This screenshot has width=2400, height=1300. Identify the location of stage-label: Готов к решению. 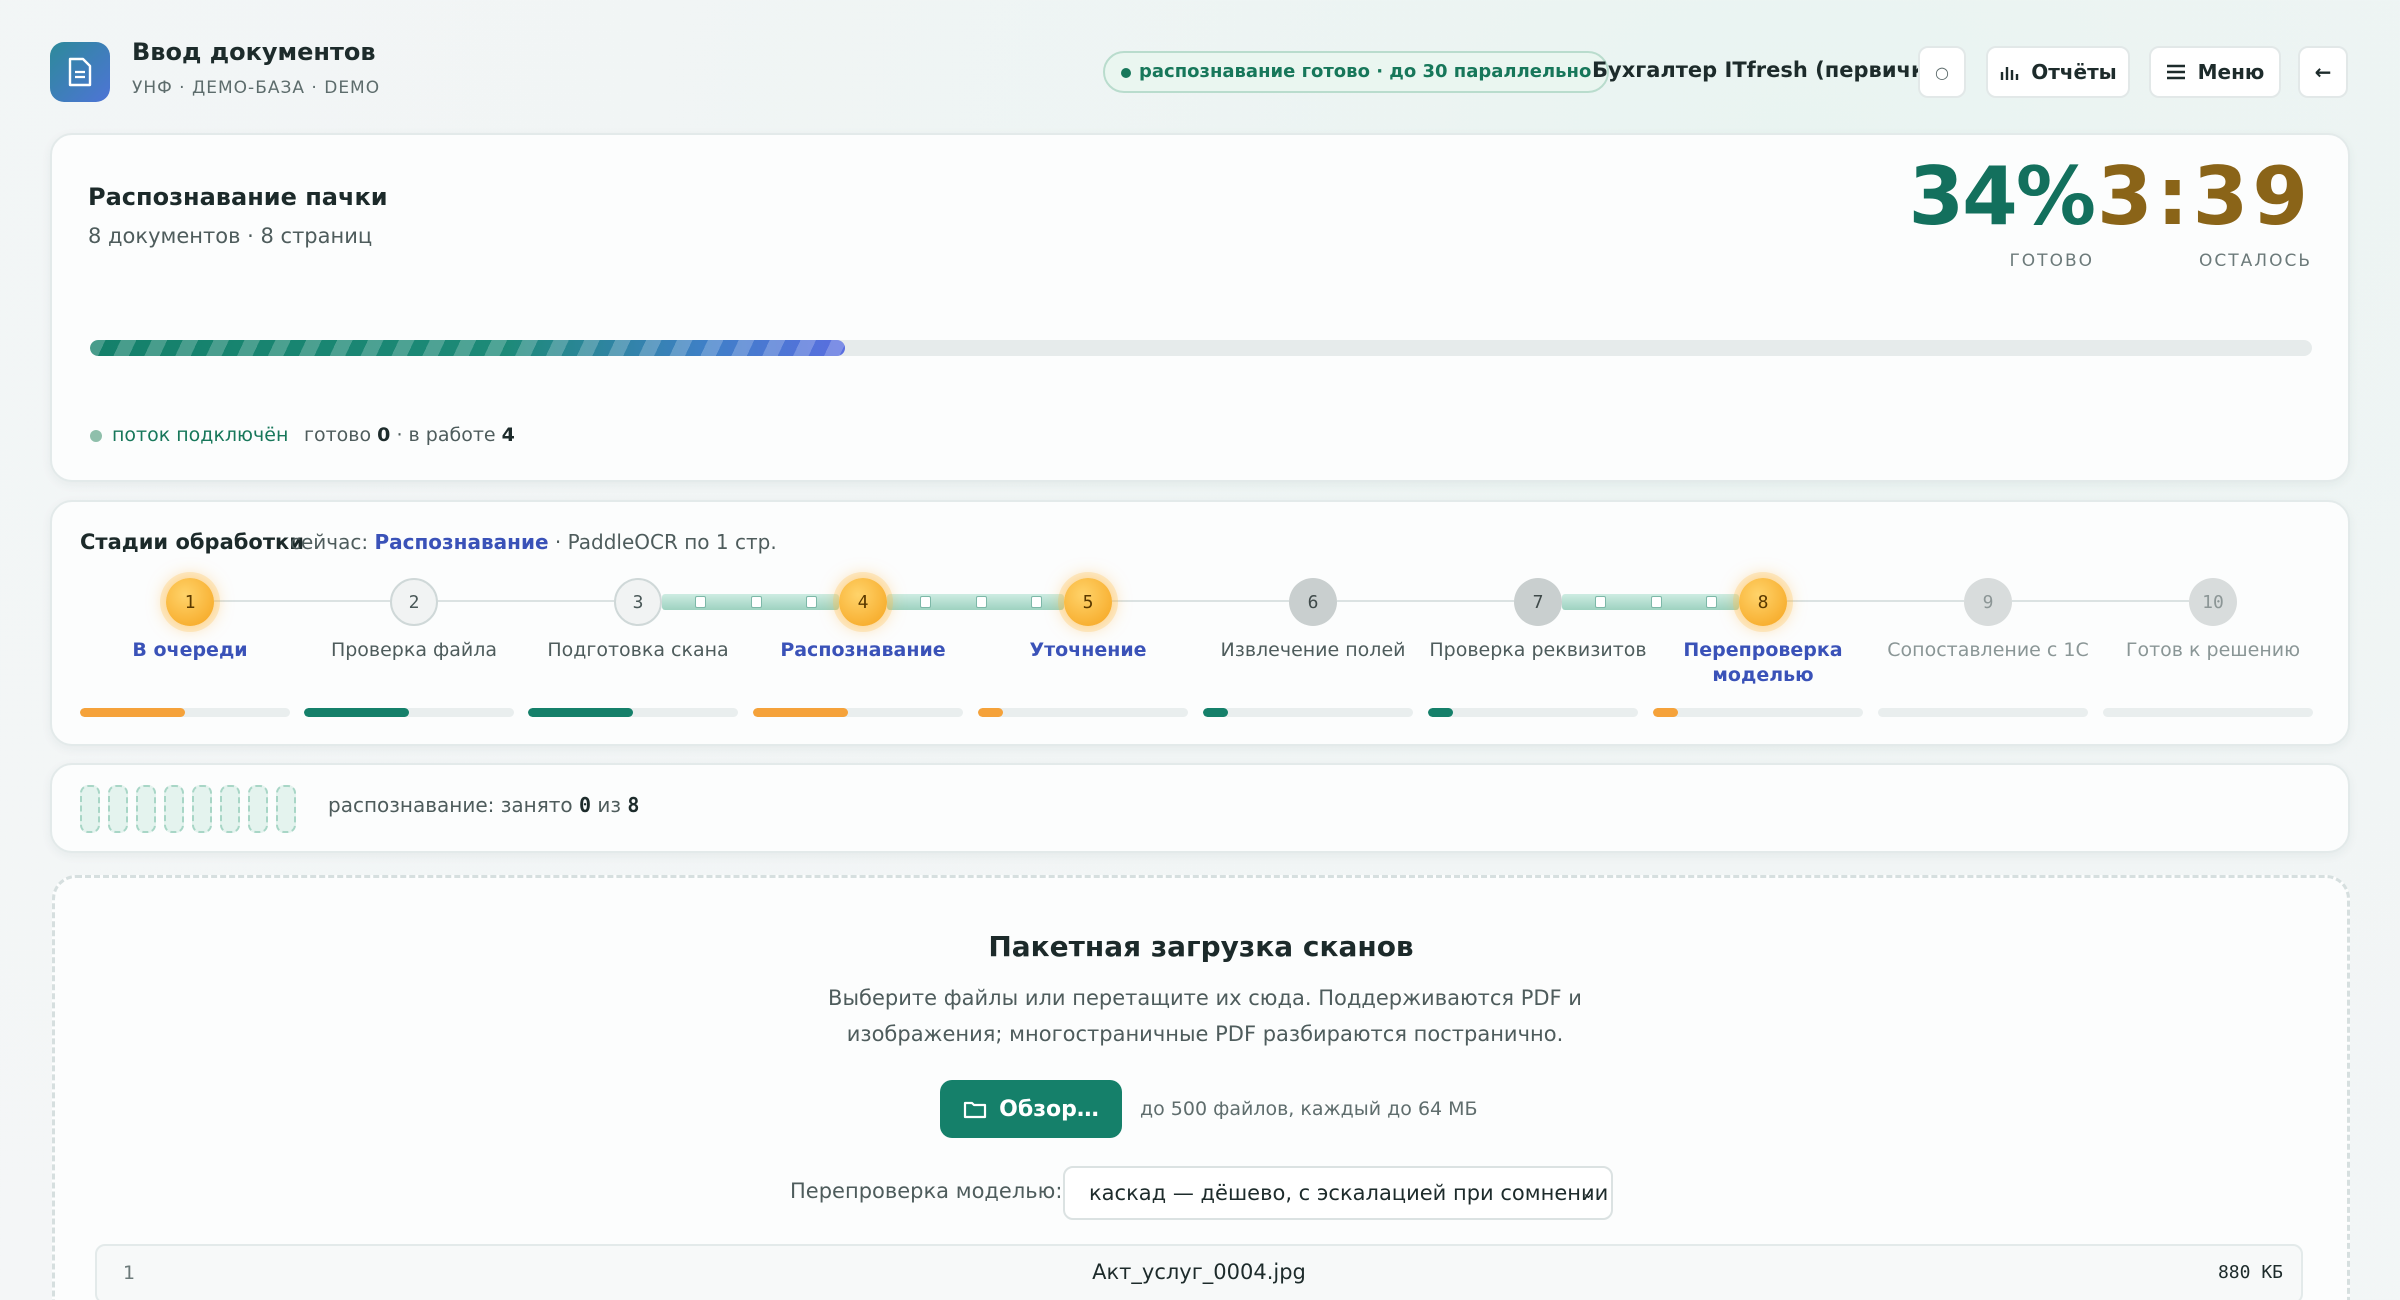
(2213, 650).